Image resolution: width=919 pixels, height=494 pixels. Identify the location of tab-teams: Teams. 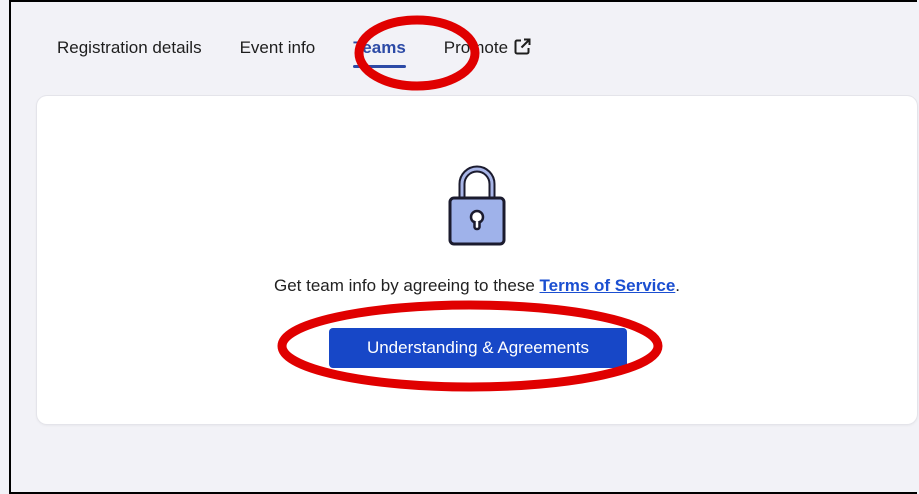
(379, 53).